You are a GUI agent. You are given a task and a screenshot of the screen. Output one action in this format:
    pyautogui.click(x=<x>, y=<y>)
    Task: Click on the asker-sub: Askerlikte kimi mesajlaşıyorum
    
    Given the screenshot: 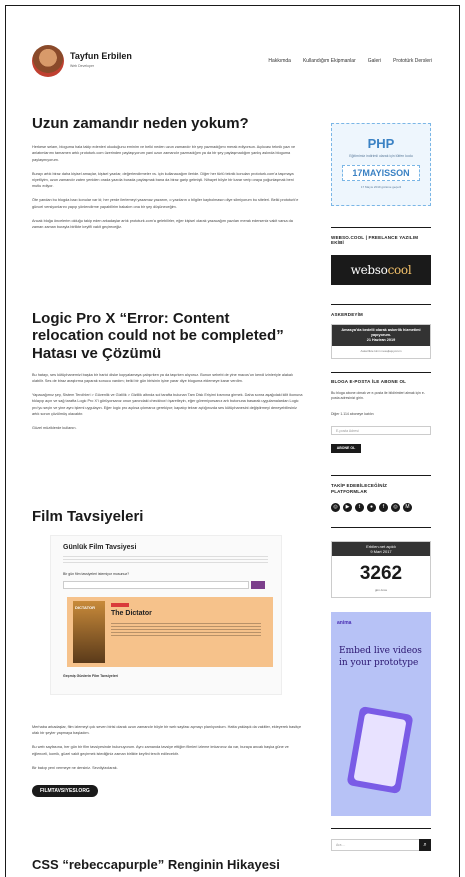 What is the action you would take?
    pyautogui.click(x=381, y=351)
    